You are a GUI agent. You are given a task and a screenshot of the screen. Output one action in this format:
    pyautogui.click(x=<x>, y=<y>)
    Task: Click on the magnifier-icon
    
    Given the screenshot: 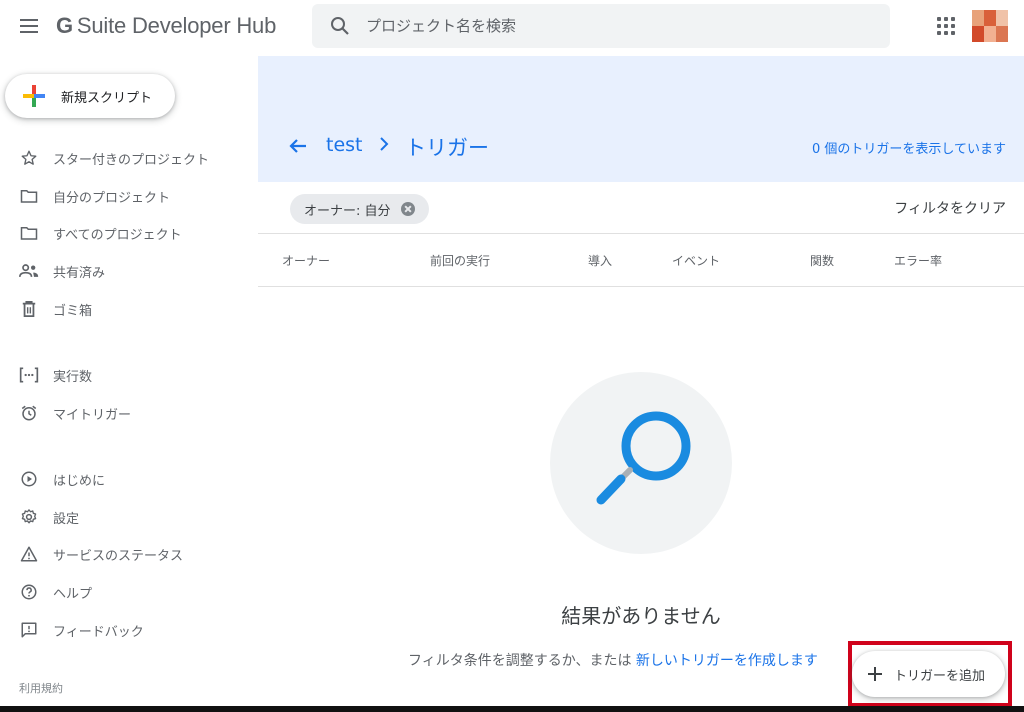 What is the action you would take?
    pyautogui.click(x=643, y=458)
    